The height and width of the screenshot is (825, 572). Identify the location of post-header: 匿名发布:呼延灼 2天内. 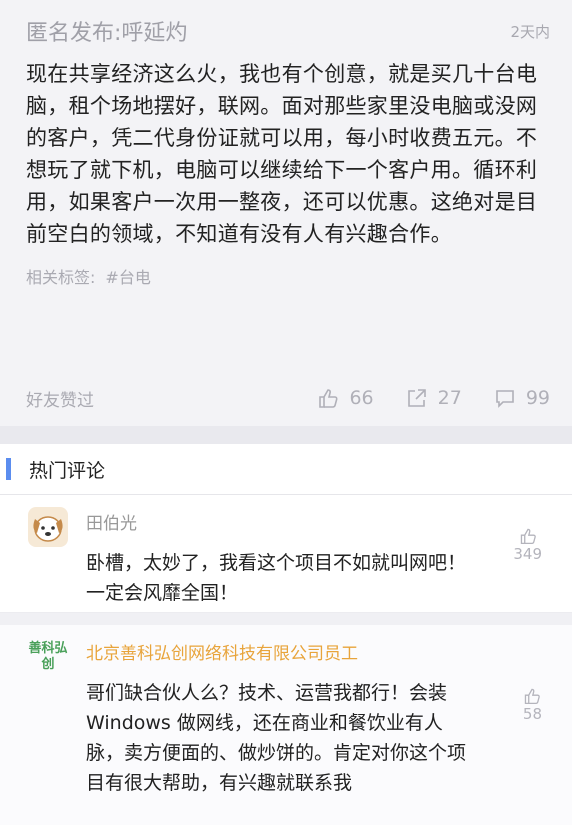
(288, 31).